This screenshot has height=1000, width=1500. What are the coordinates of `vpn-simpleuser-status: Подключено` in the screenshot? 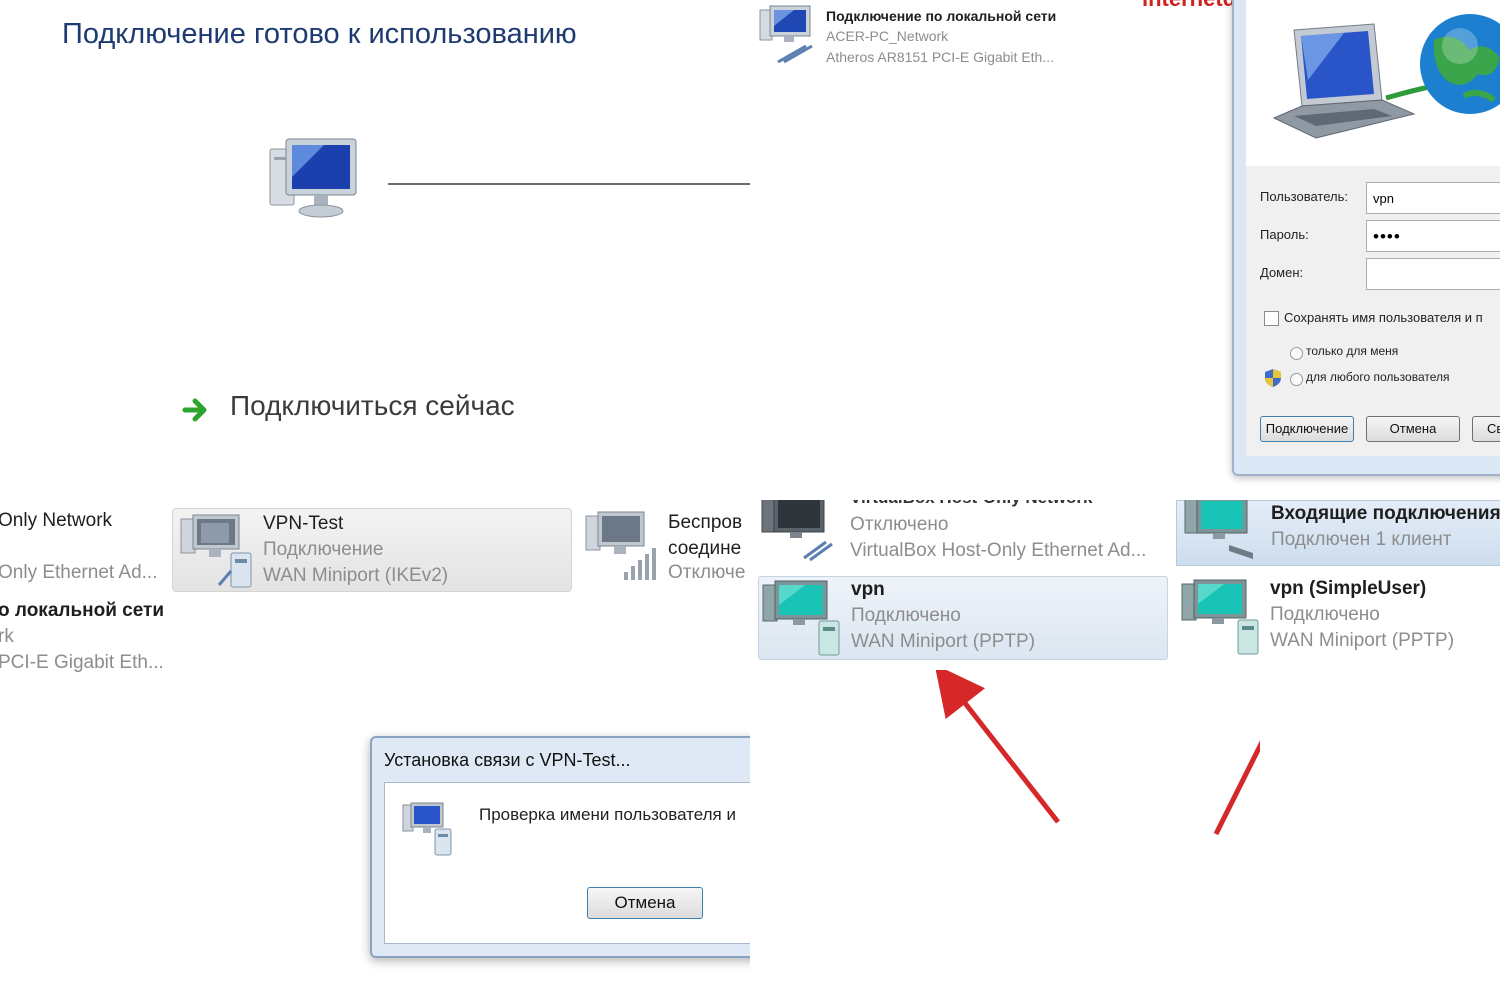 It's located at (1325, 614).